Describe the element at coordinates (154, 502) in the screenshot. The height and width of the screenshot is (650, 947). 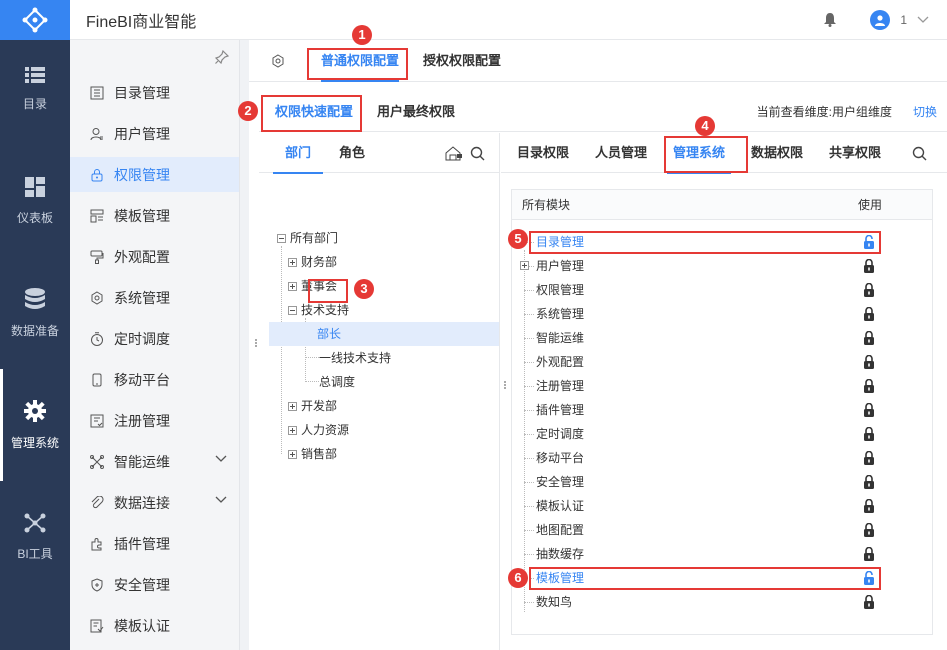
I see `sidebar-item-data-connection: 数据连接` at that location.